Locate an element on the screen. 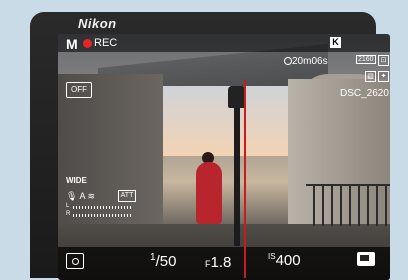  aperture: F1.8 is located at coordinates (218, 262).